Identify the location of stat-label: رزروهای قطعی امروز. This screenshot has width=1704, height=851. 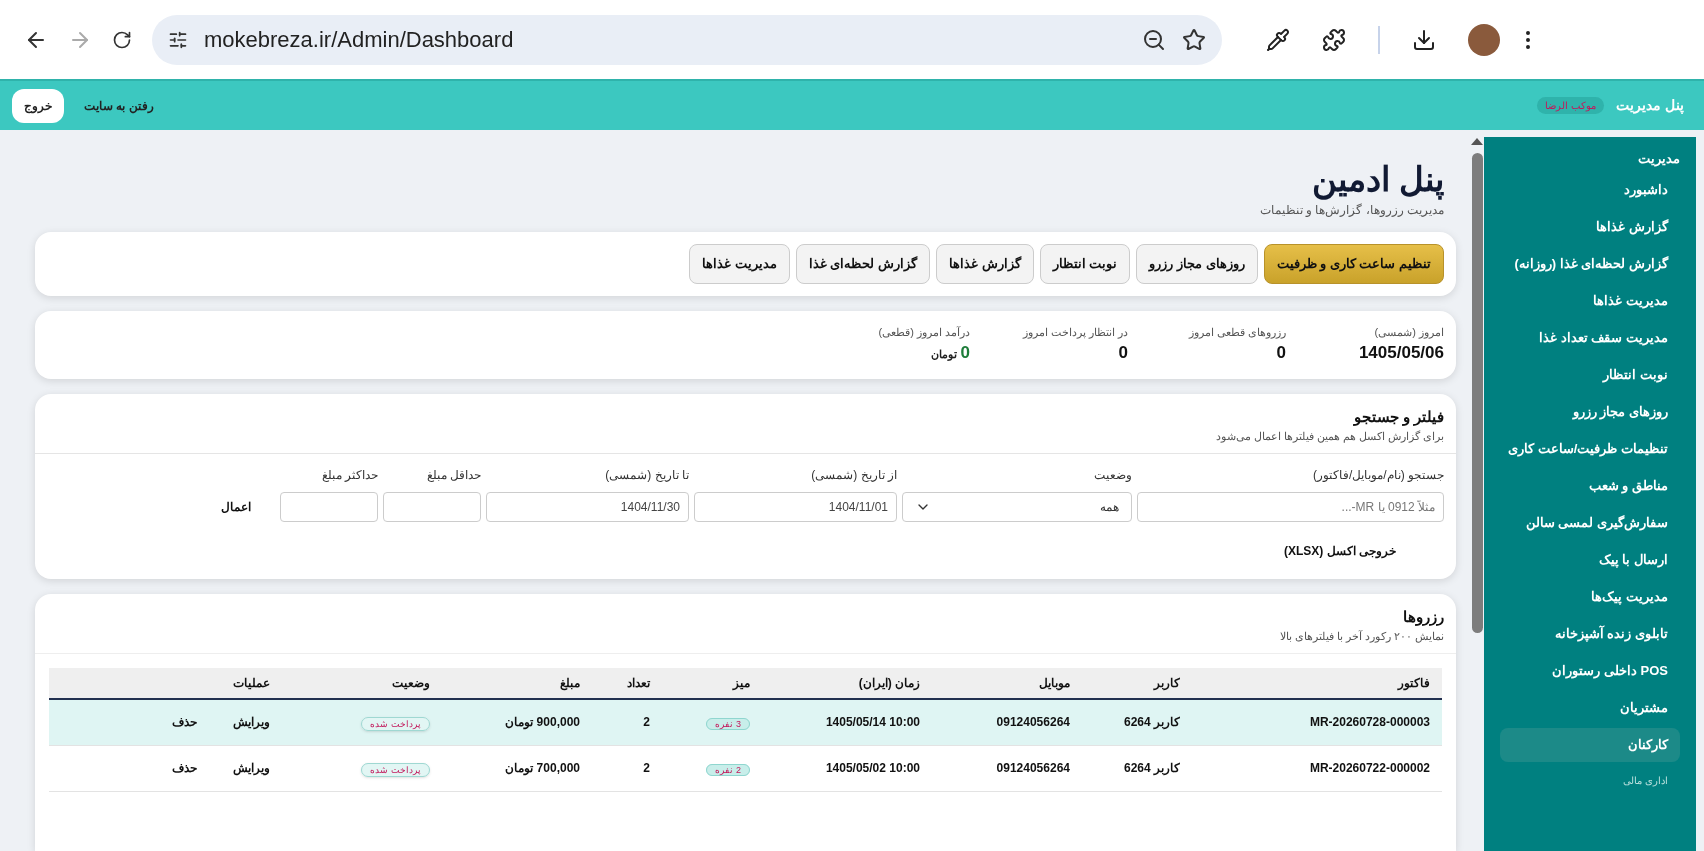
(1237, 332).